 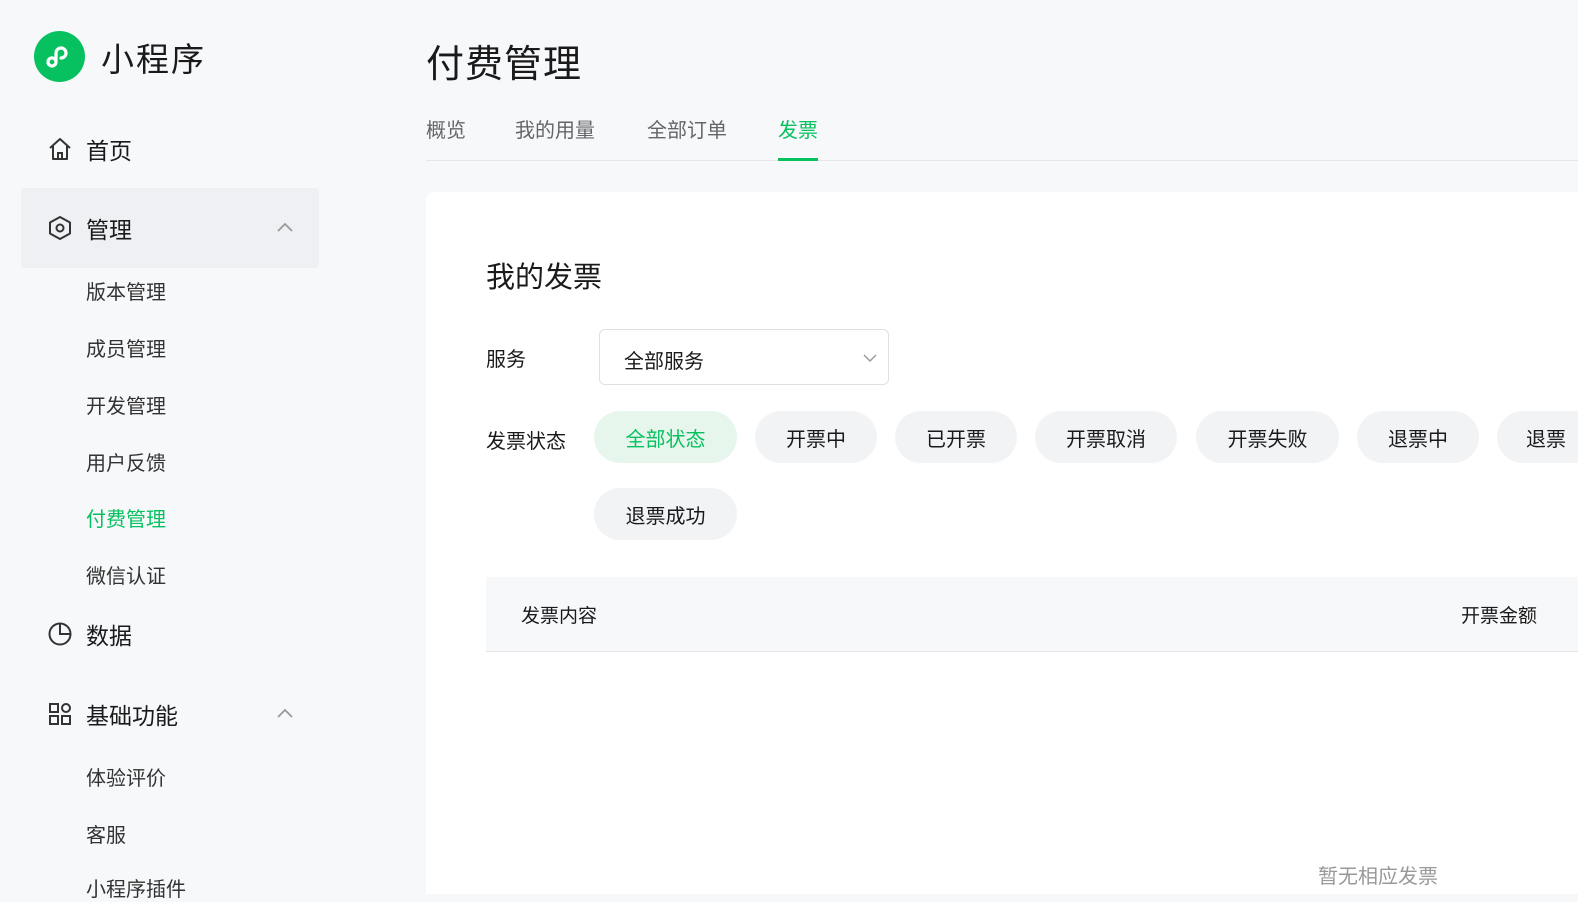 I want to click on brand-name: 小程序, so click(x=153, y=59).